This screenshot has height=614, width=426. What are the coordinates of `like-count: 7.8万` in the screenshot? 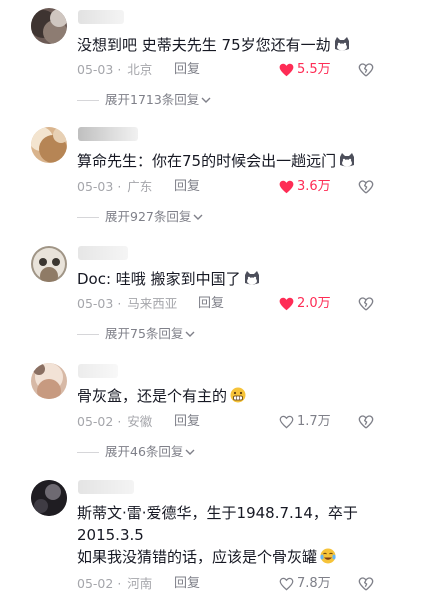 It's located at (314, 583).